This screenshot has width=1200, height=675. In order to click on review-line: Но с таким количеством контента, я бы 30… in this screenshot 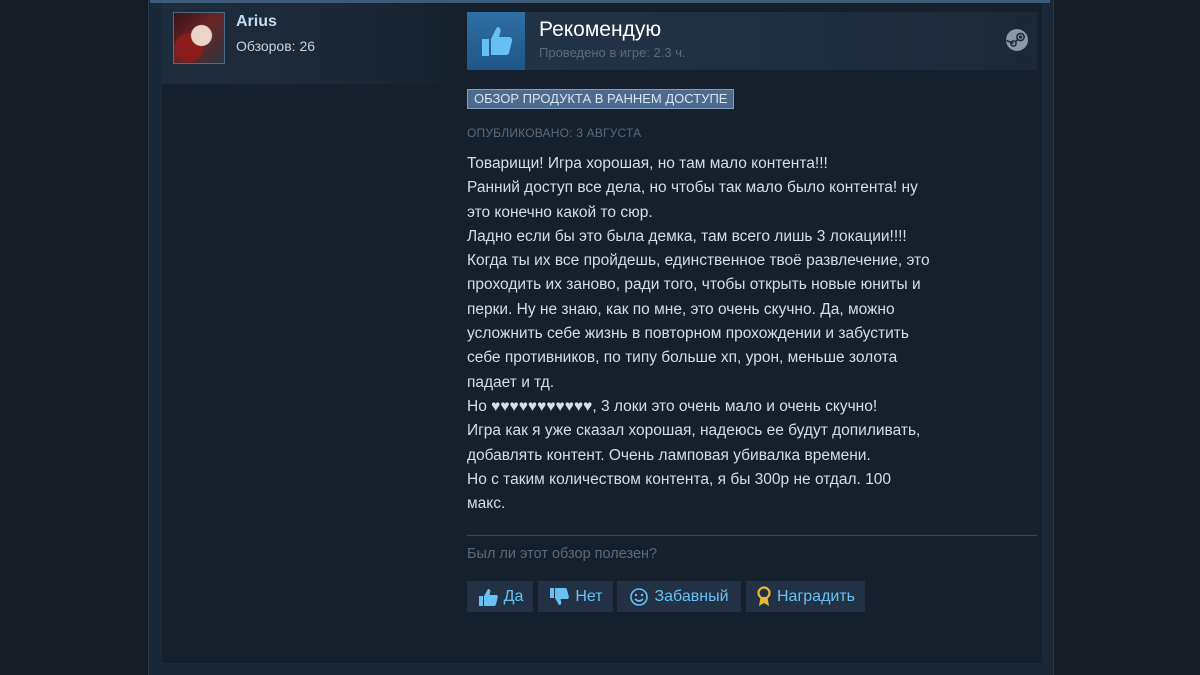, I will do `click(679, 479)`.